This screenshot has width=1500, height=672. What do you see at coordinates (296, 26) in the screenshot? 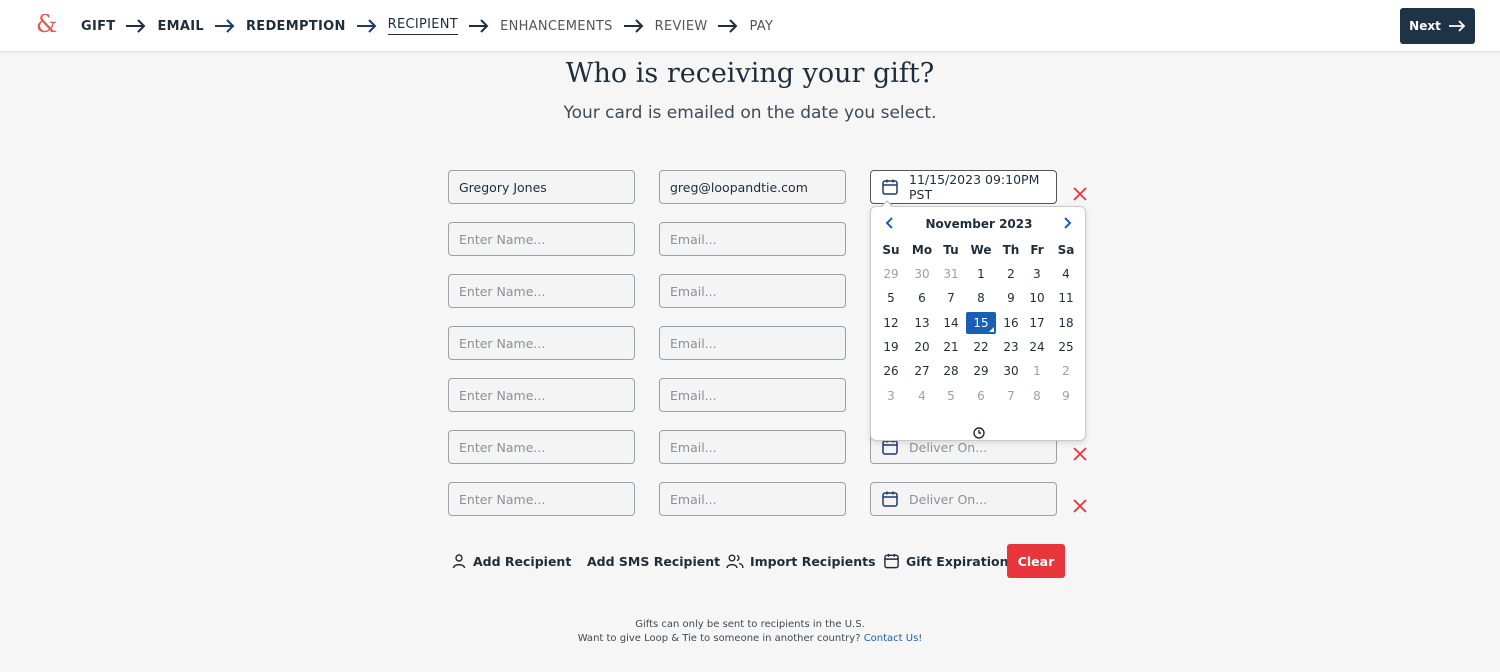
I see `step-redemption: REDEMPTION` at bounding box center [296, 26].